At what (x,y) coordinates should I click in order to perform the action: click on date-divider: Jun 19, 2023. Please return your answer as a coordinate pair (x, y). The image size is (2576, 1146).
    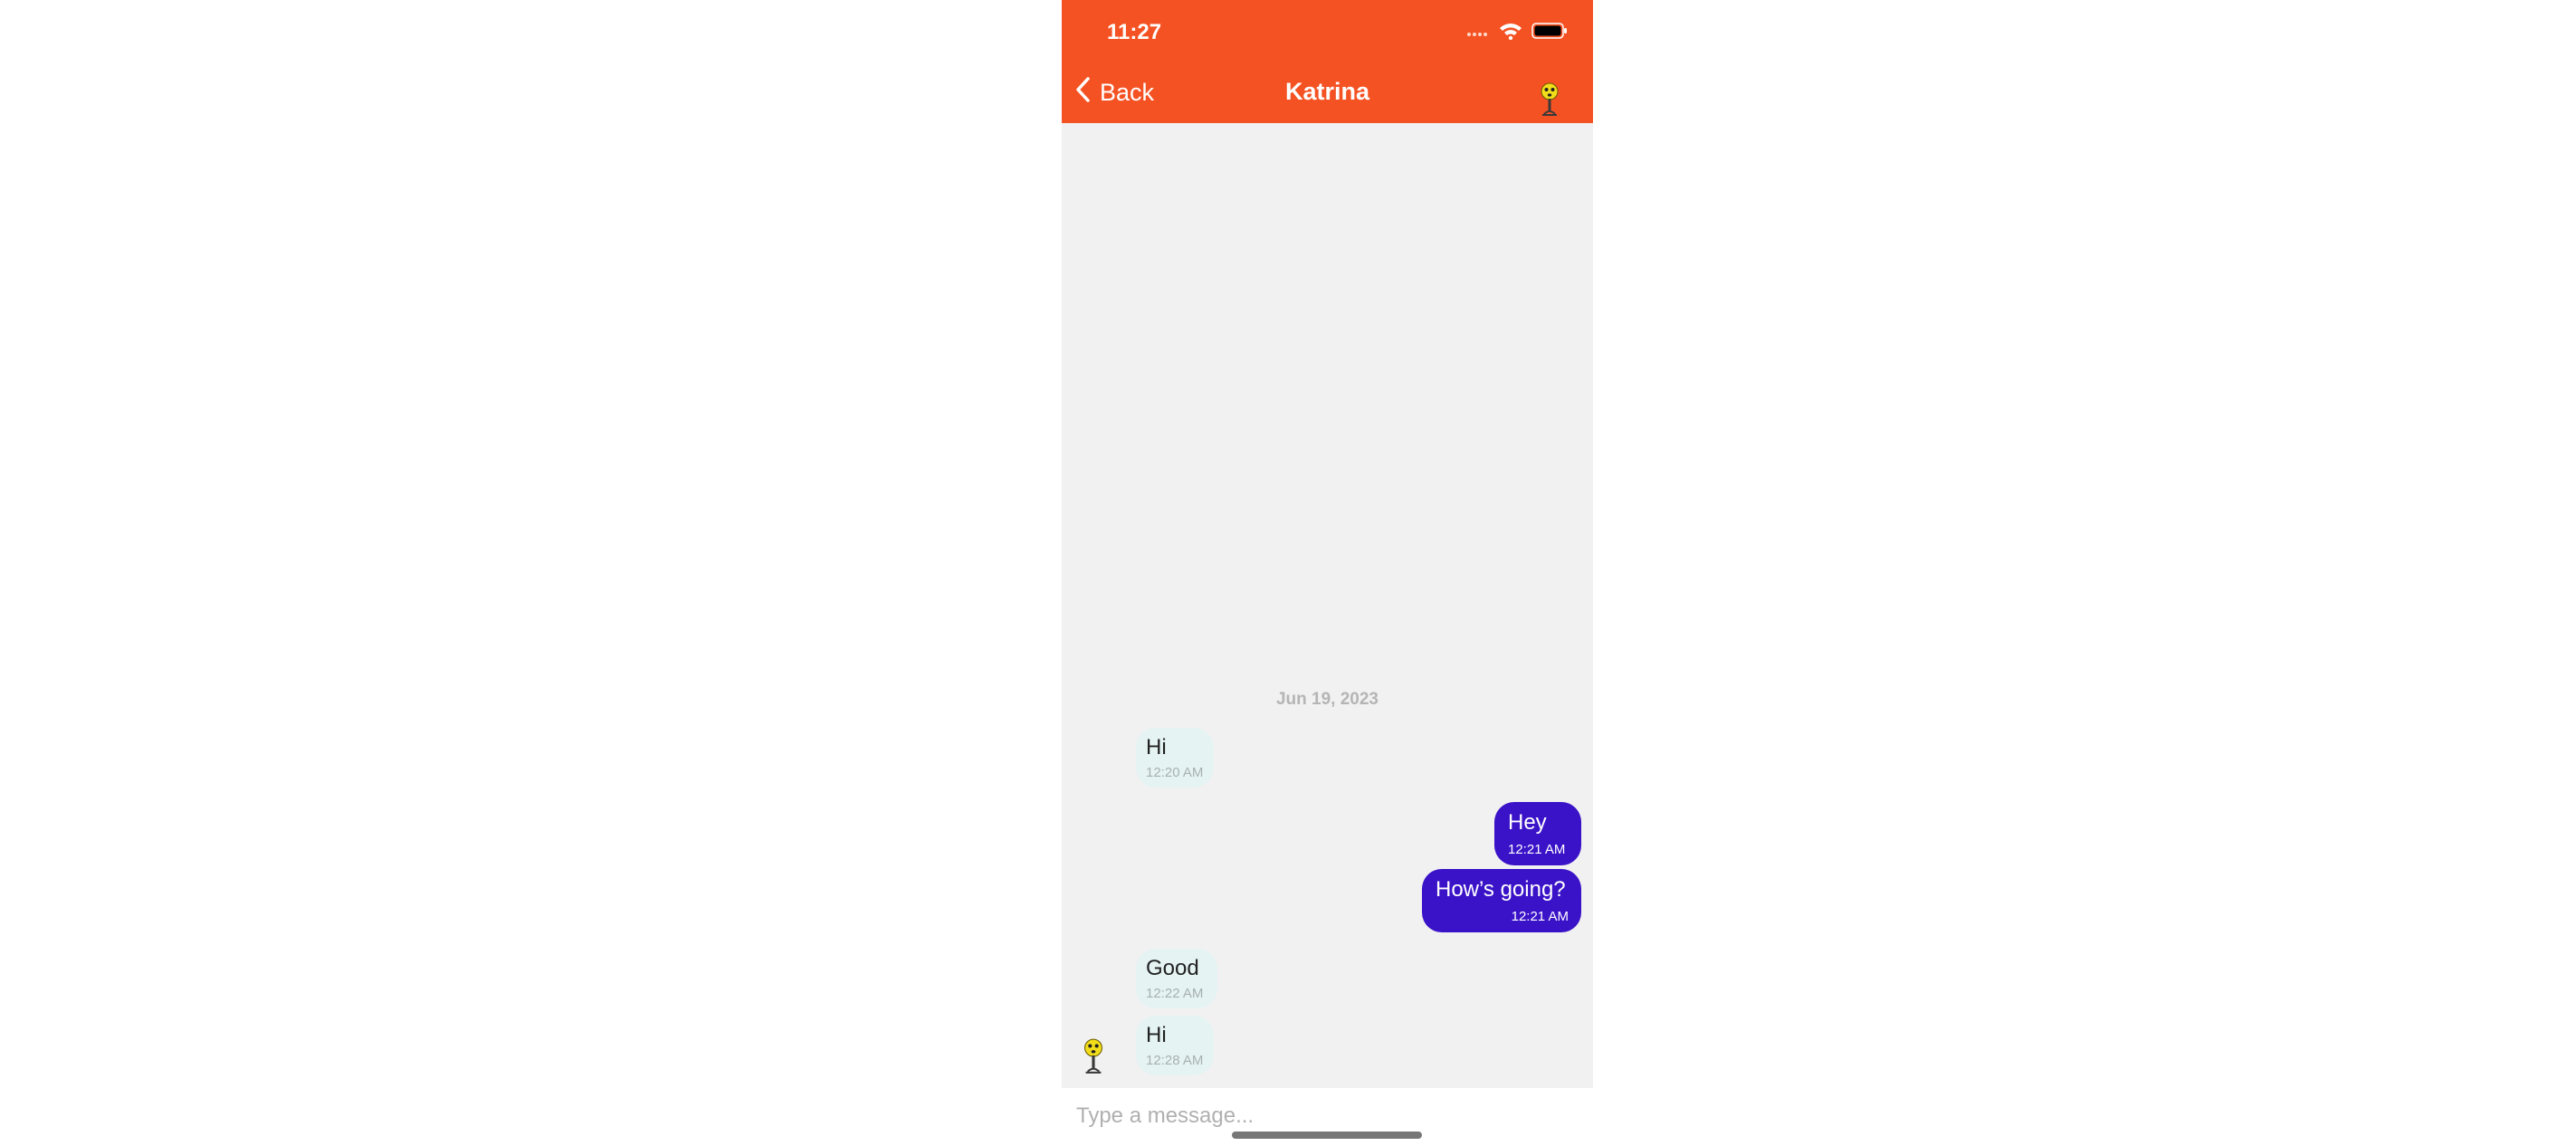
    Looking at the image, I should click on (1327, 700).